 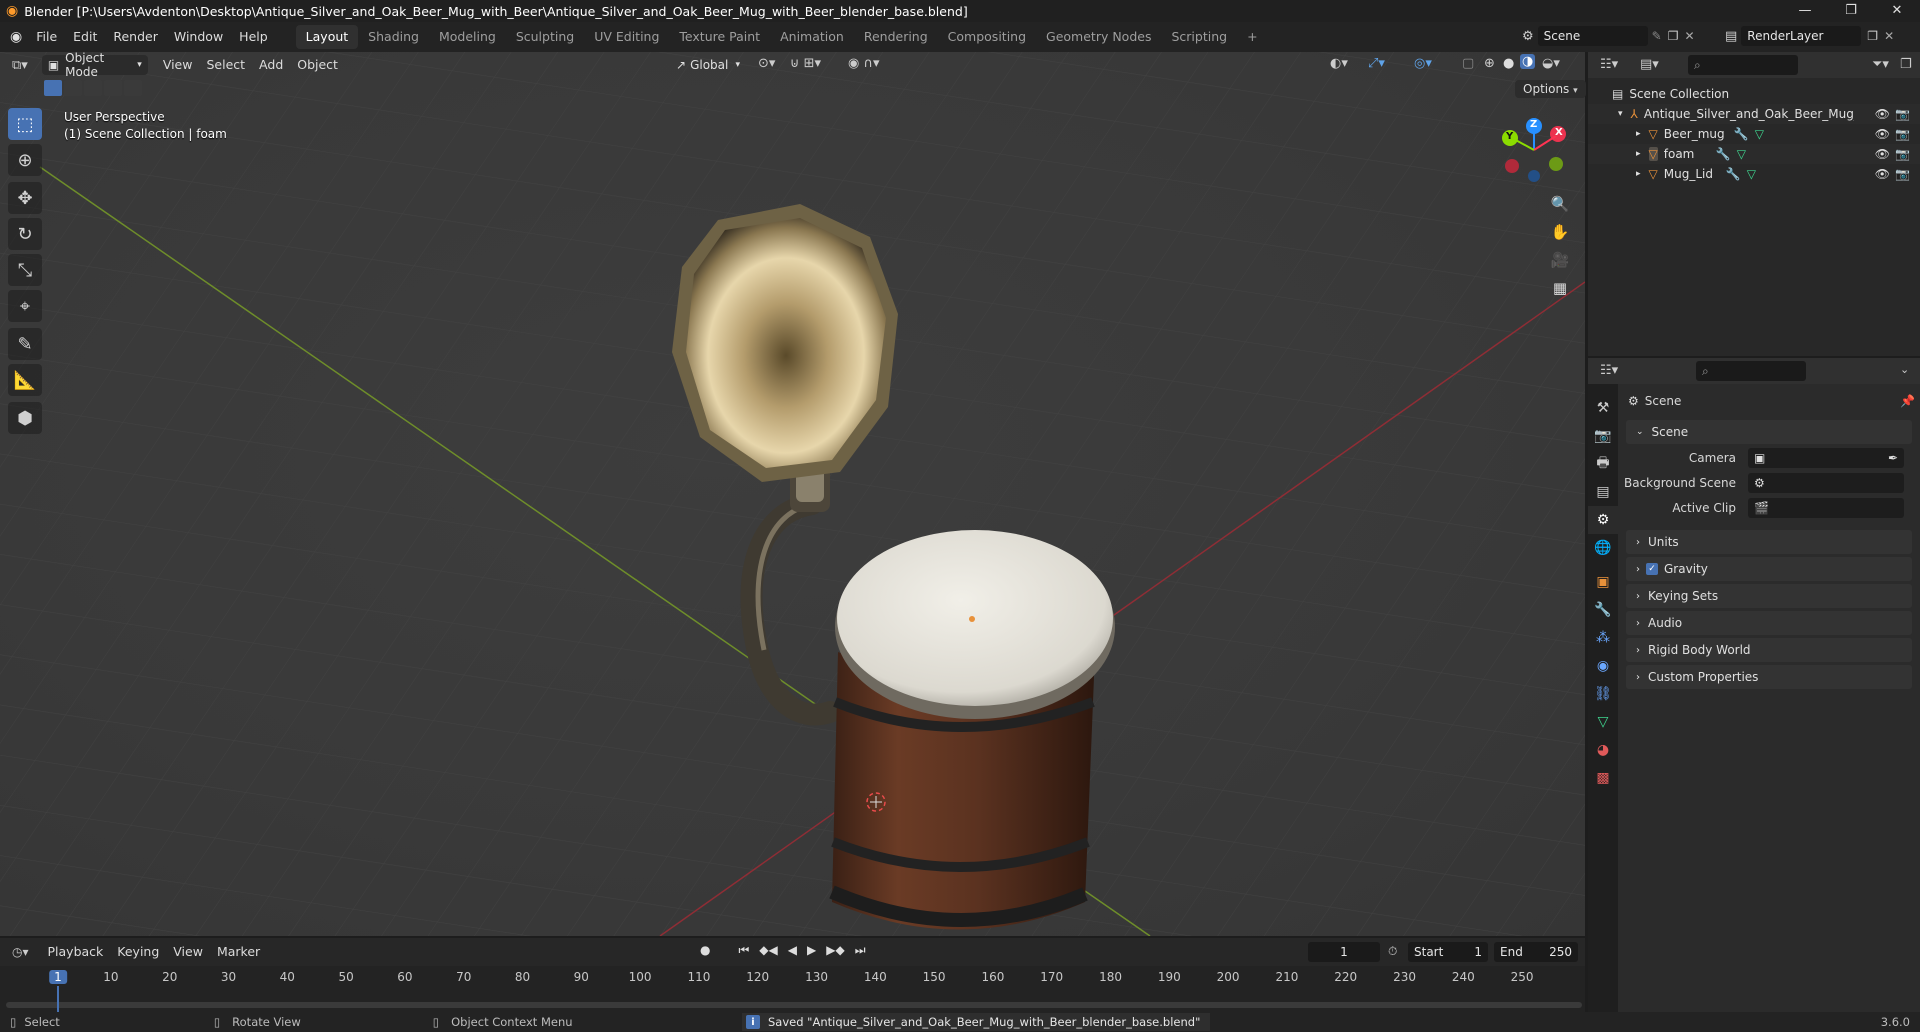 What do you see at coordinates (1754, 174) in the screenshot?
I see `outliner-object-row: ▸ ▽ Mug_Lid 🔧 ▽ 👁 📷` at bounding box center [1754, 174].